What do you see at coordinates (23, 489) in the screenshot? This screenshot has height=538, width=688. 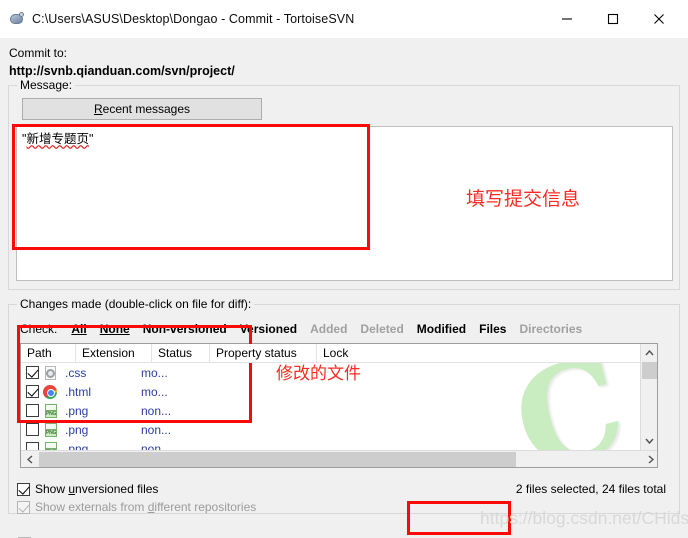 I see `show-unversioned-files-checkbox` at bounding box center [23, 489].